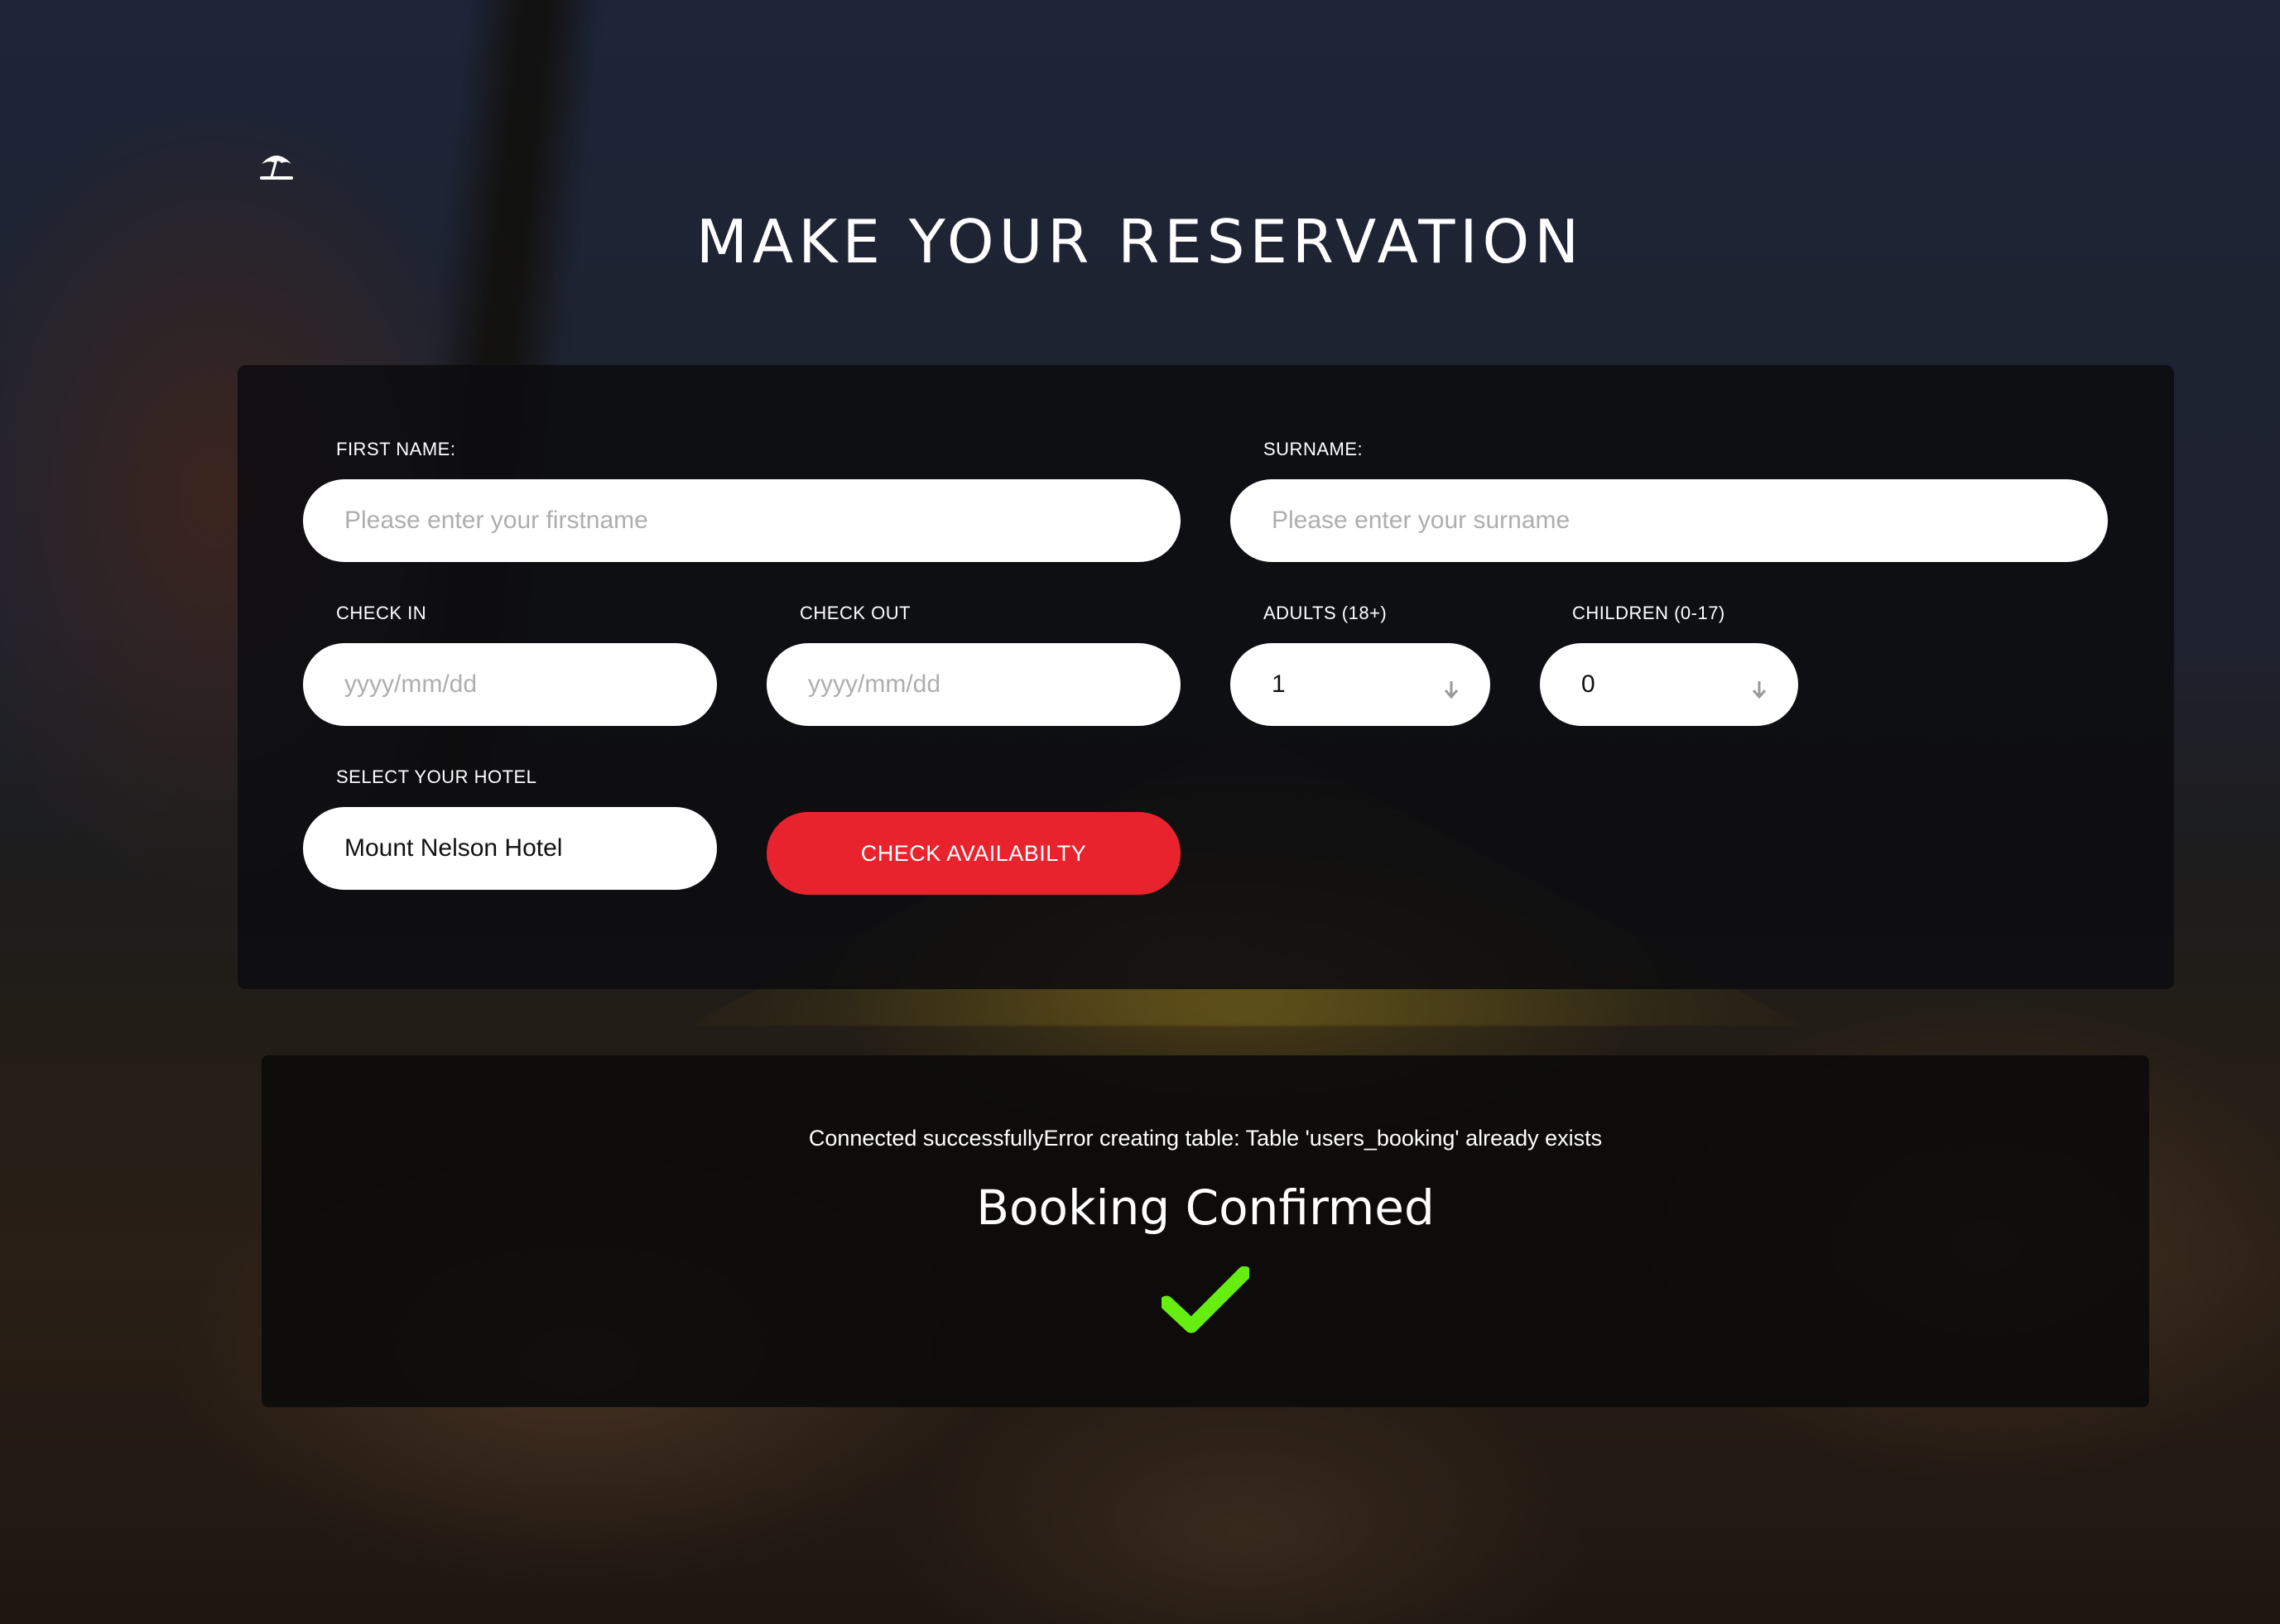  What do you see at coordinates (742, 520) in the screenshot?
I see `first-name-input` at bounding box center [742, 520].